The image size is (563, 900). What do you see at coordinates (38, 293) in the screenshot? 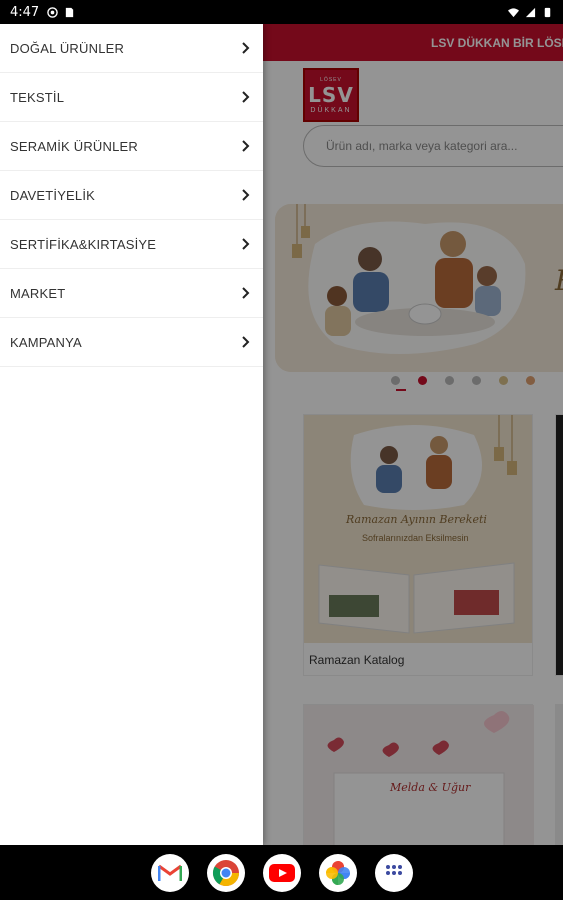
I see `drawer-item-label: MARKET` at bounding box center [38, 293].